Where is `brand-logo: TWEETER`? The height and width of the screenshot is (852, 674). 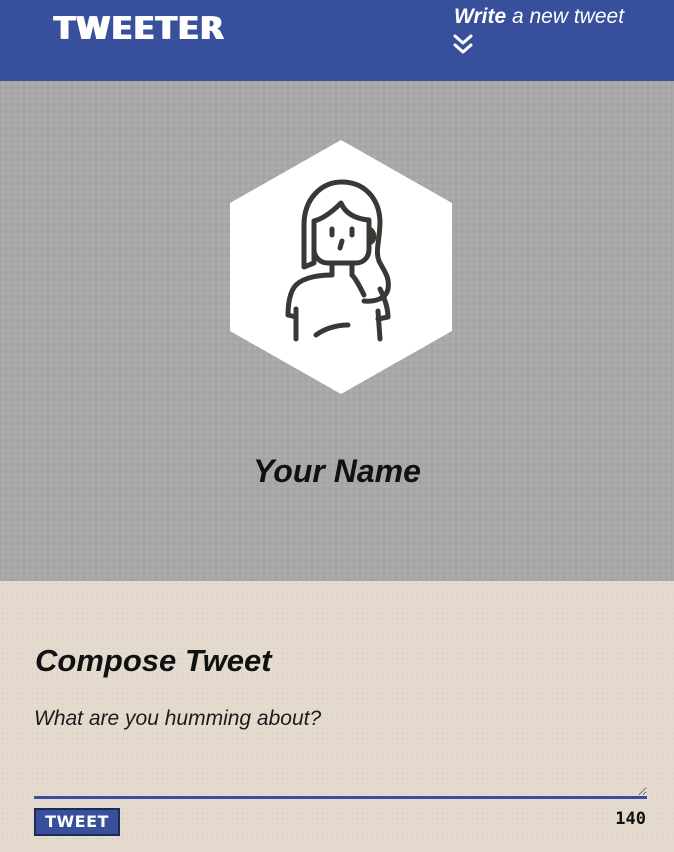
brand-logo: TWEETER is located at coordinates (139, 29).